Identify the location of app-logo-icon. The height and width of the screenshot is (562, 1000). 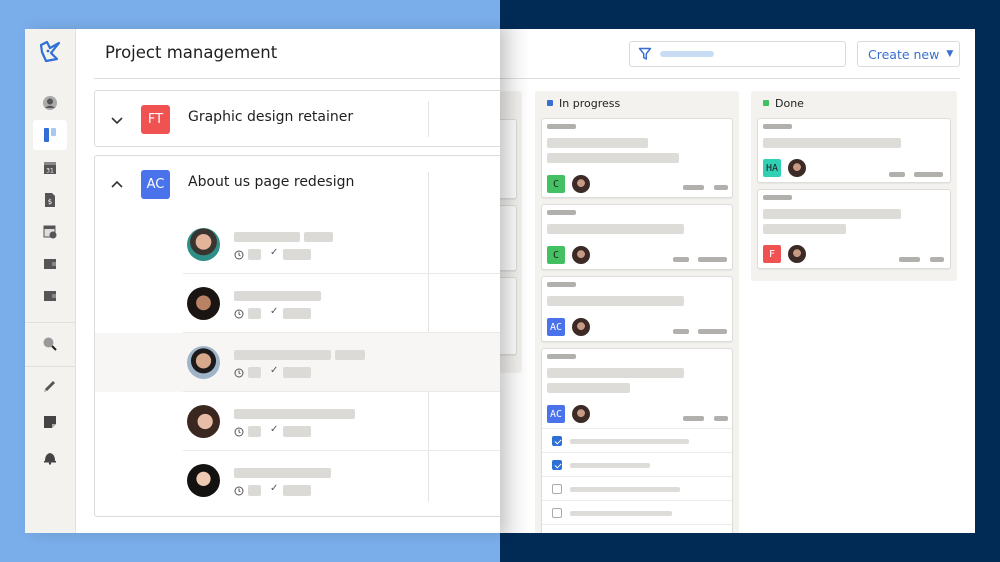
(50, 52).